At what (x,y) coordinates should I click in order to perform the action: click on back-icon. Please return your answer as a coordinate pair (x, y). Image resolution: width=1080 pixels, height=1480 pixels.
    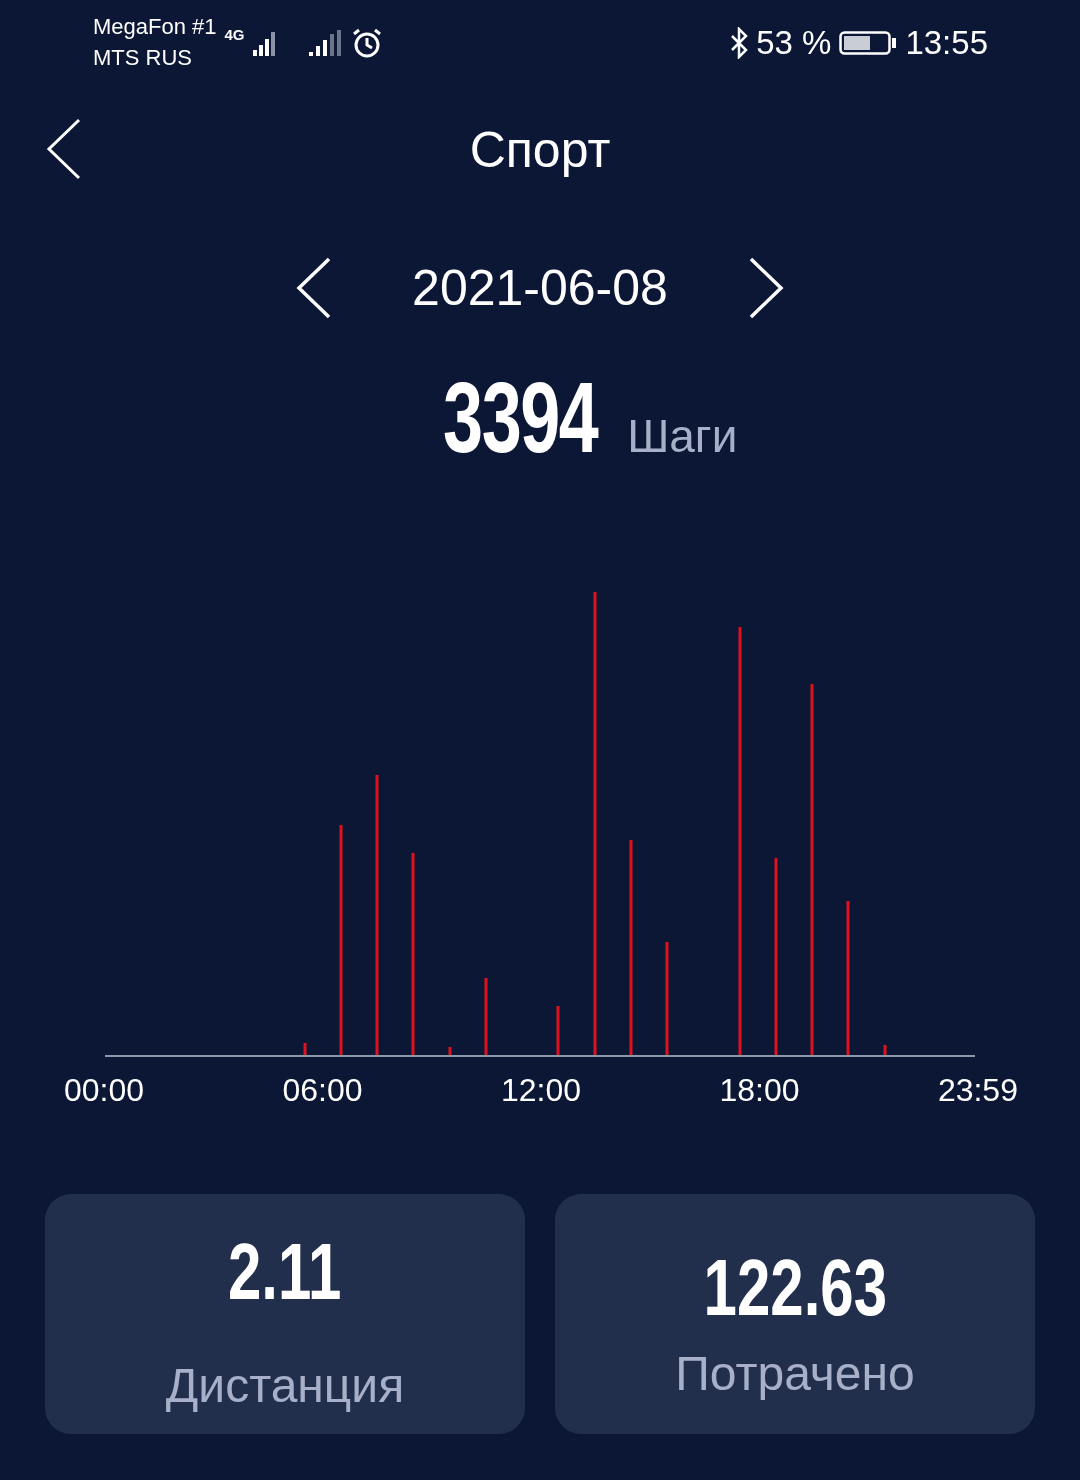
    Looking at the image, I should click on (64, 149).